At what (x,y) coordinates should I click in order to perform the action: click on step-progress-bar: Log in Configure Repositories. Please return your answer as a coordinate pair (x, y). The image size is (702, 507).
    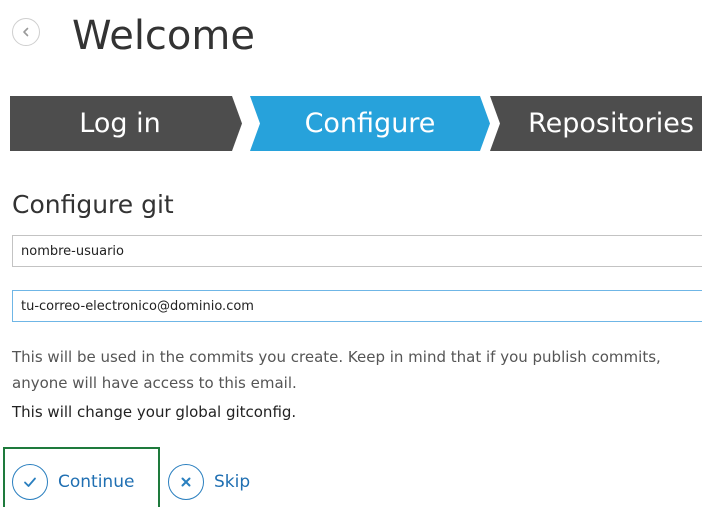
    Looking at the image, I should click on (356, 123).